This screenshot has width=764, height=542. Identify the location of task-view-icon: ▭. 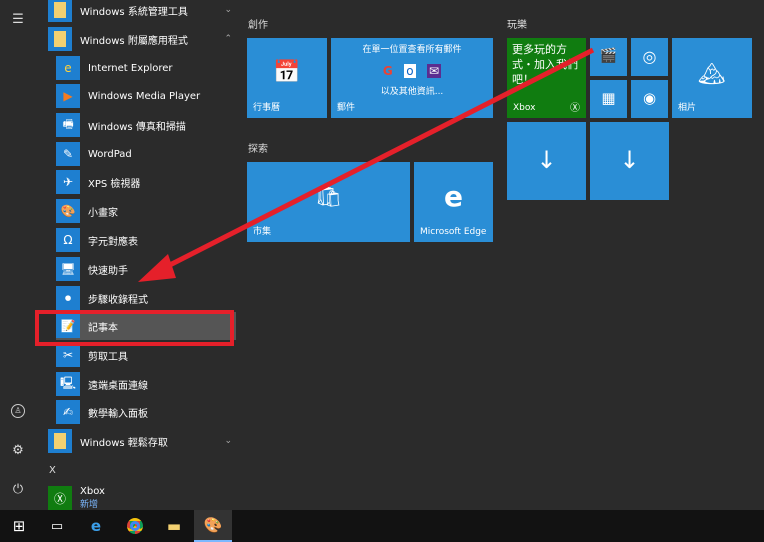
(57, 526).